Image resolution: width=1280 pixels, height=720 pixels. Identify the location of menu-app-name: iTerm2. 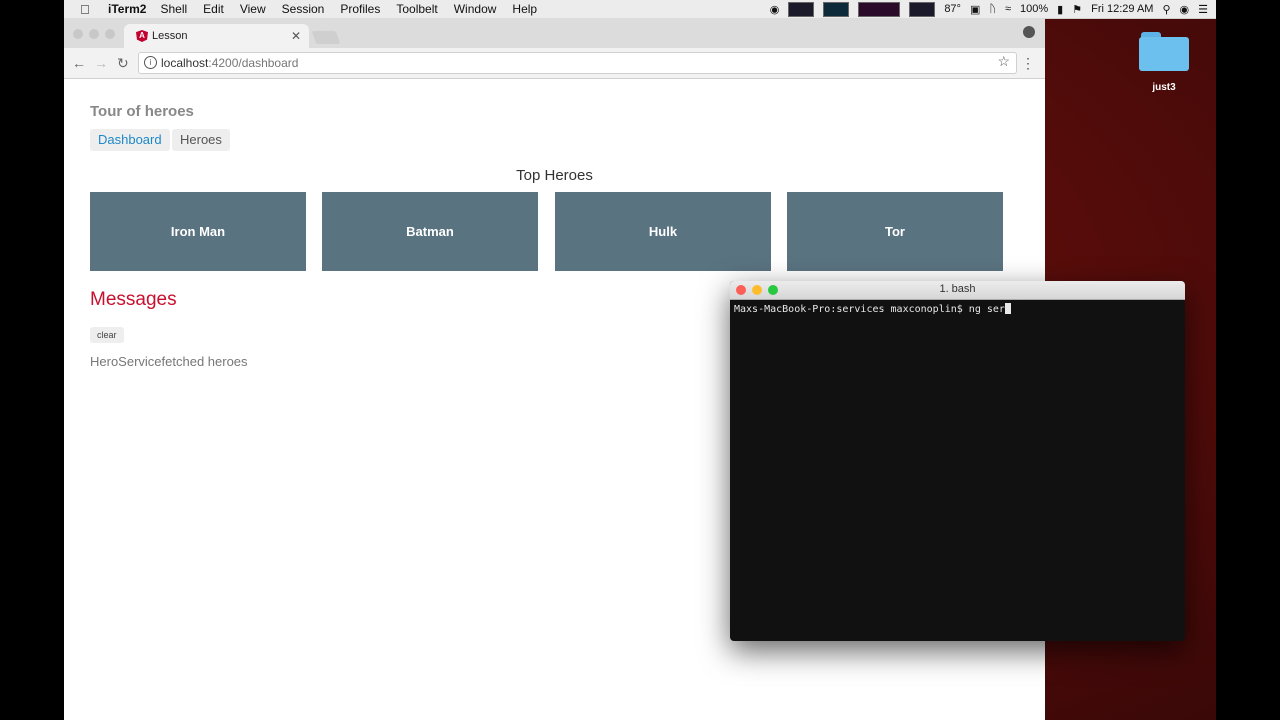
(127, 9).